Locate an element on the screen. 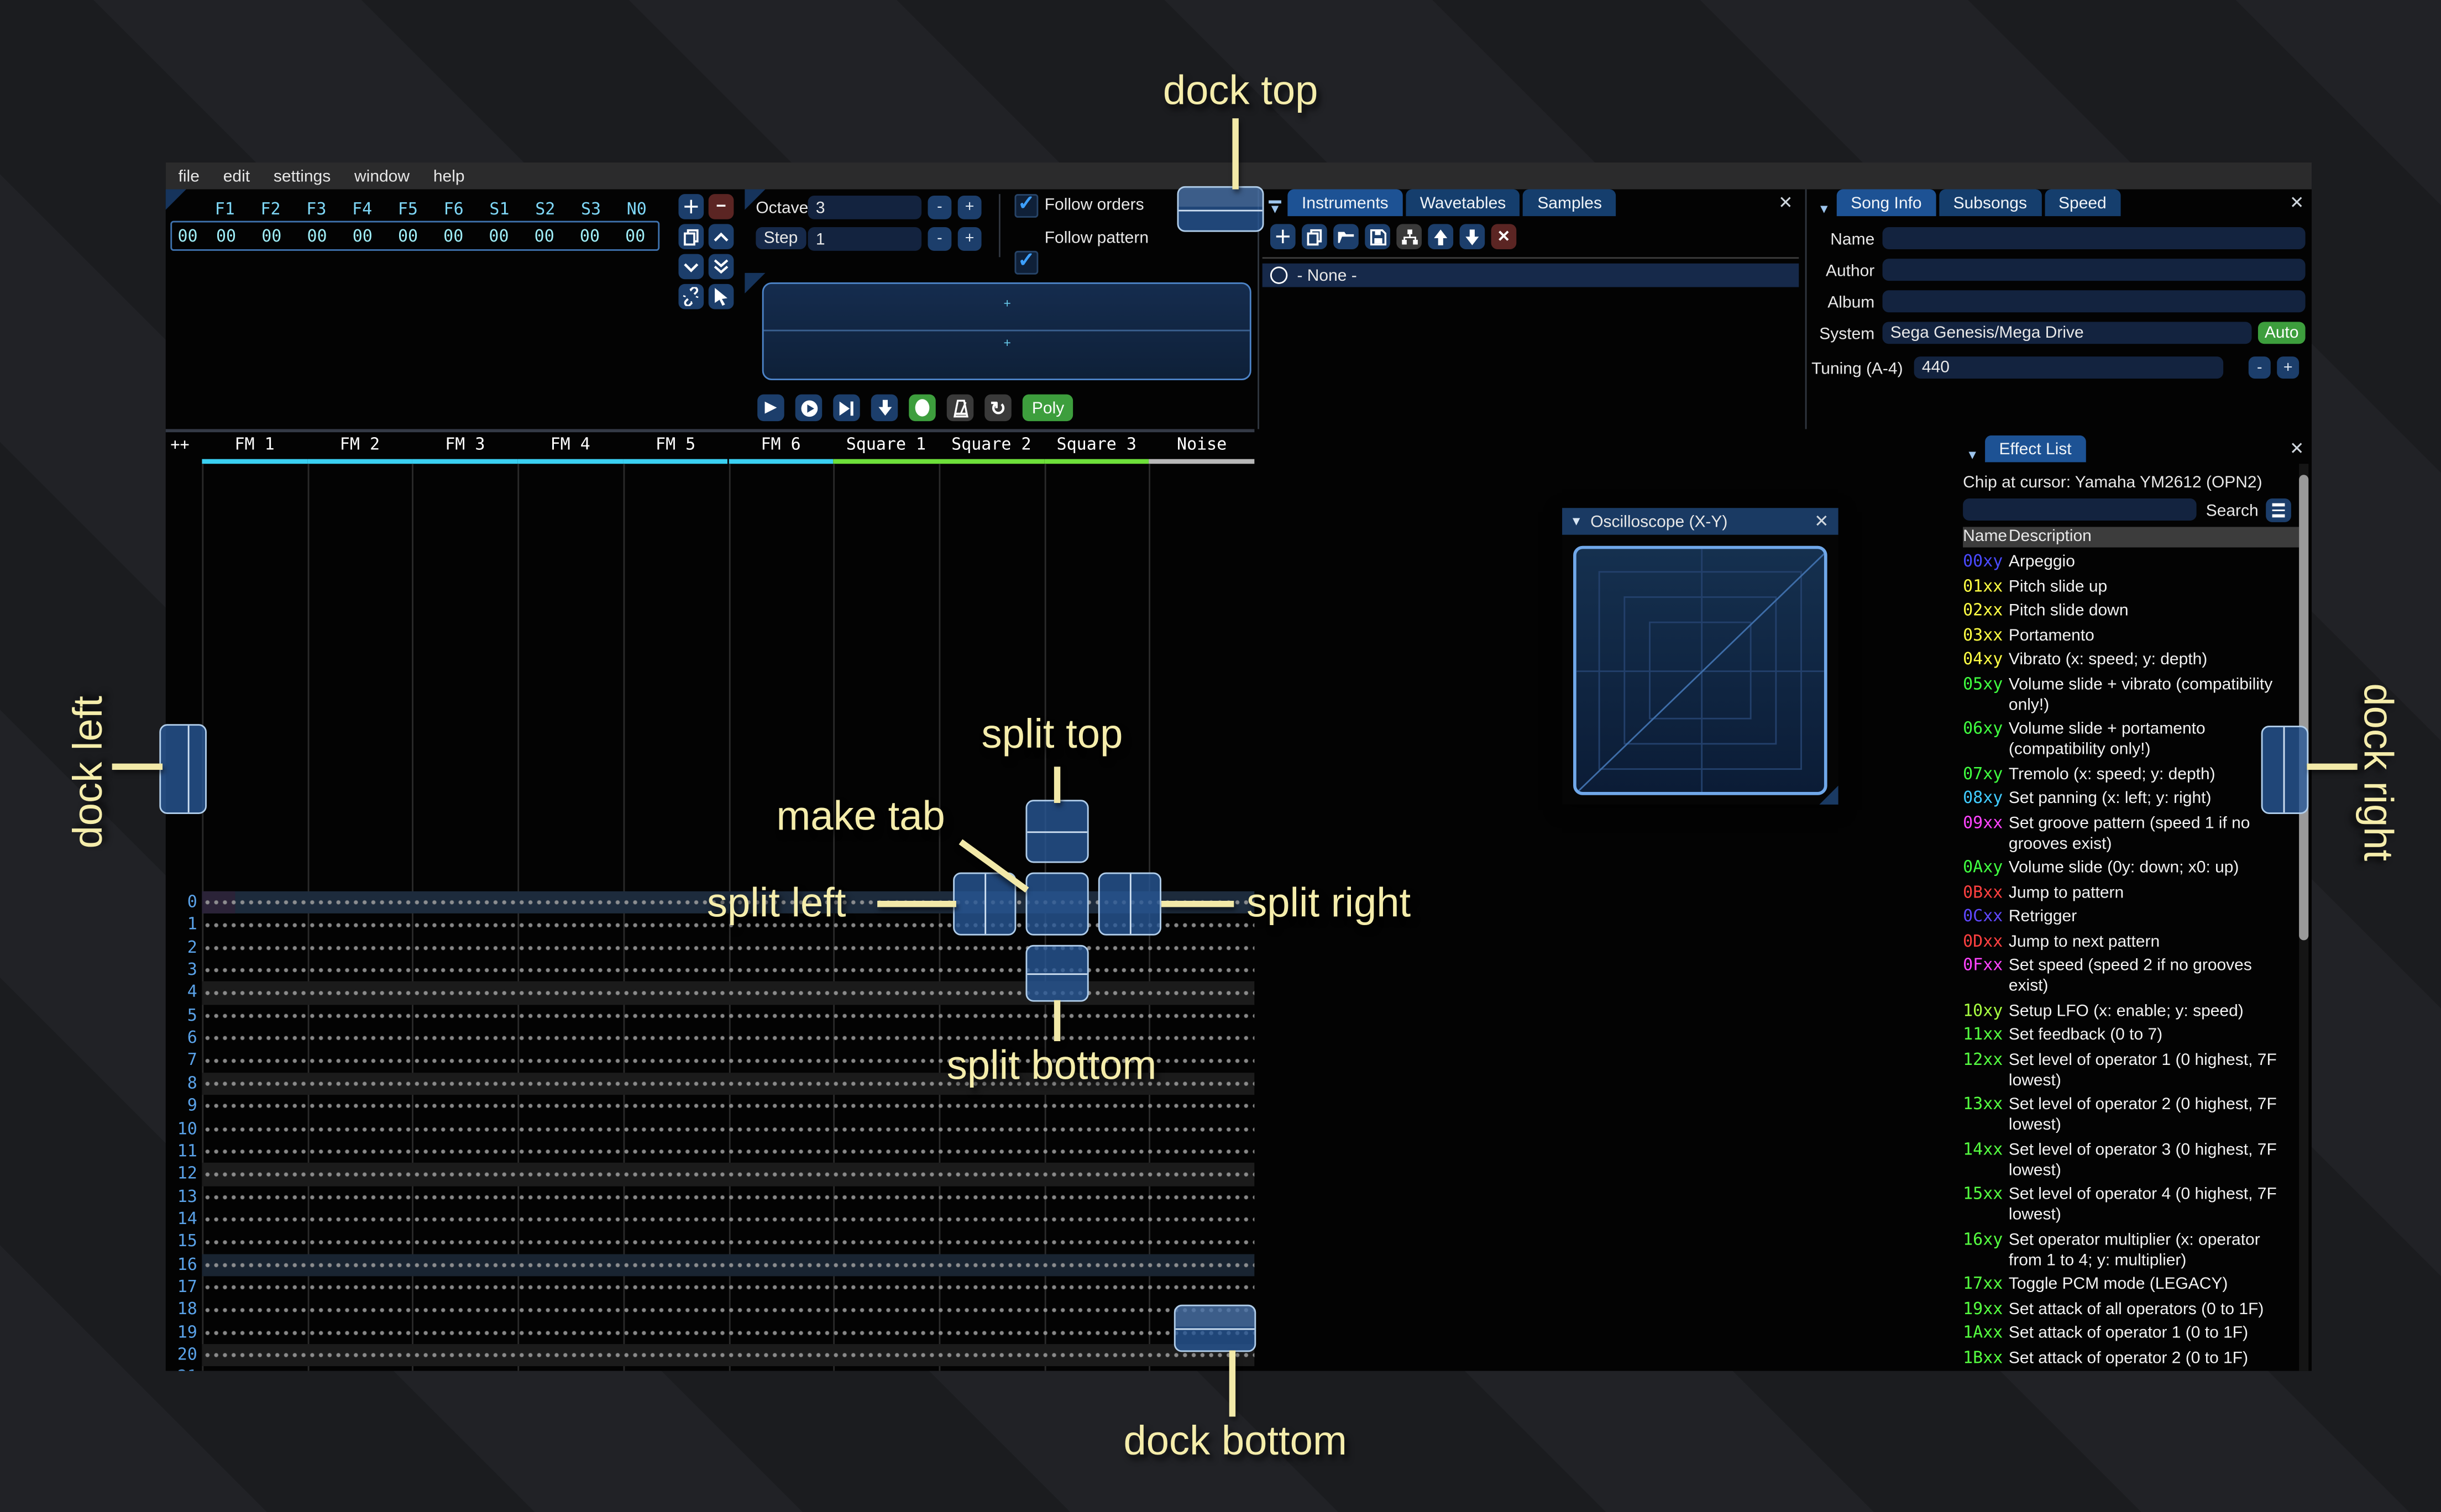 The width and height of the screenshot is (2441, 1512). metronome-button is located at coordinates (960, 408).